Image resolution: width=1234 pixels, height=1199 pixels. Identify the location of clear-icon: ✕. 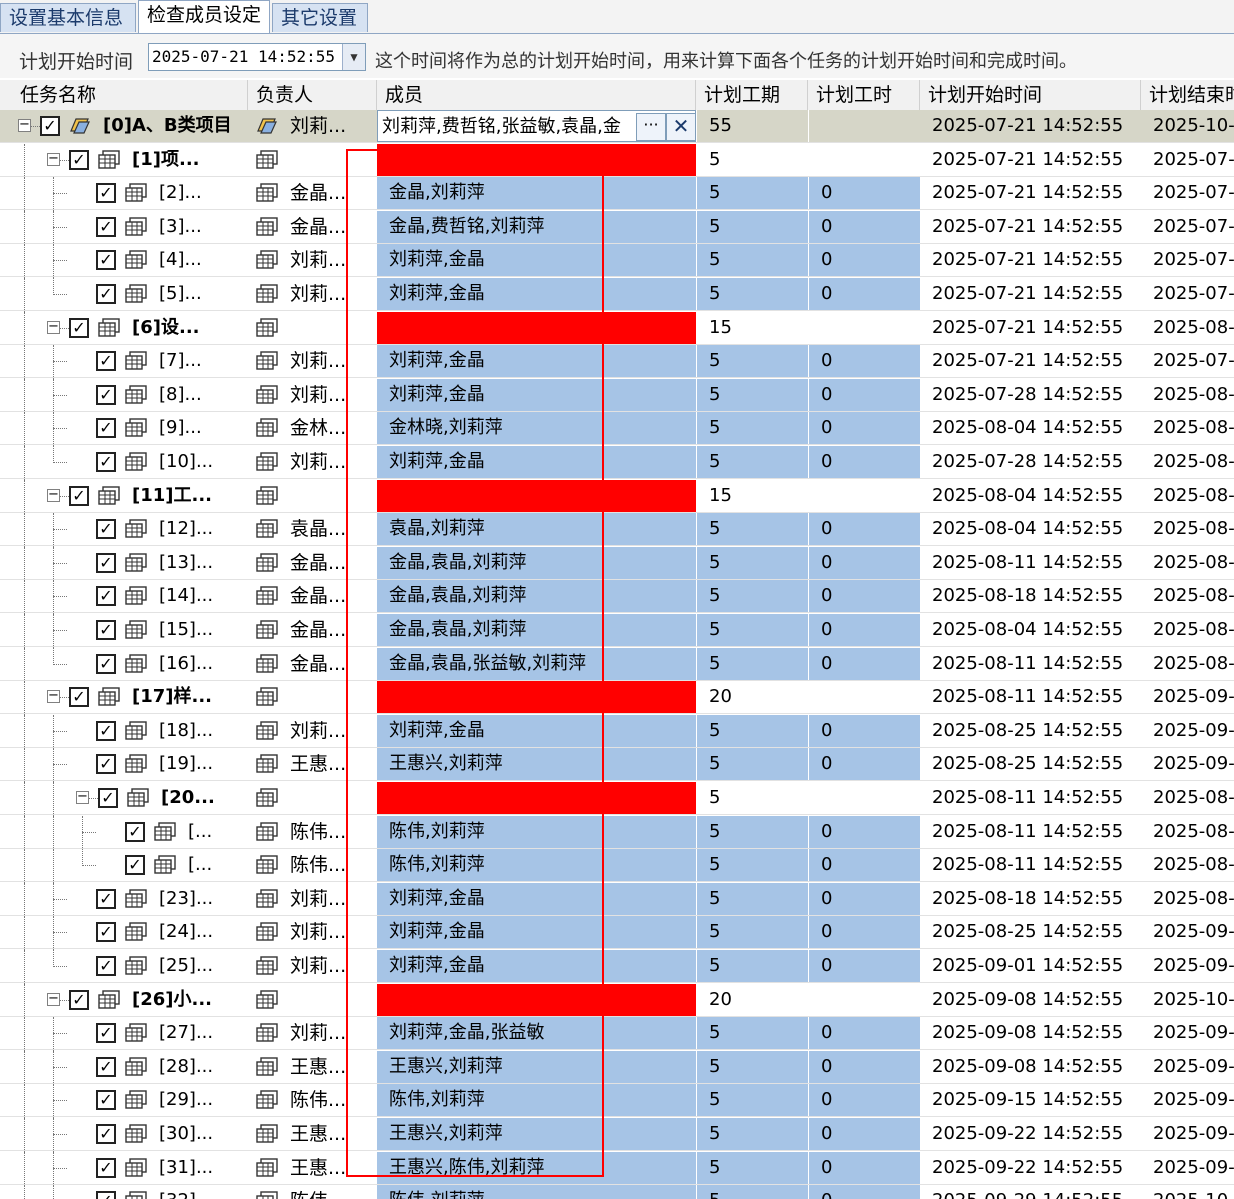
(681, 127).